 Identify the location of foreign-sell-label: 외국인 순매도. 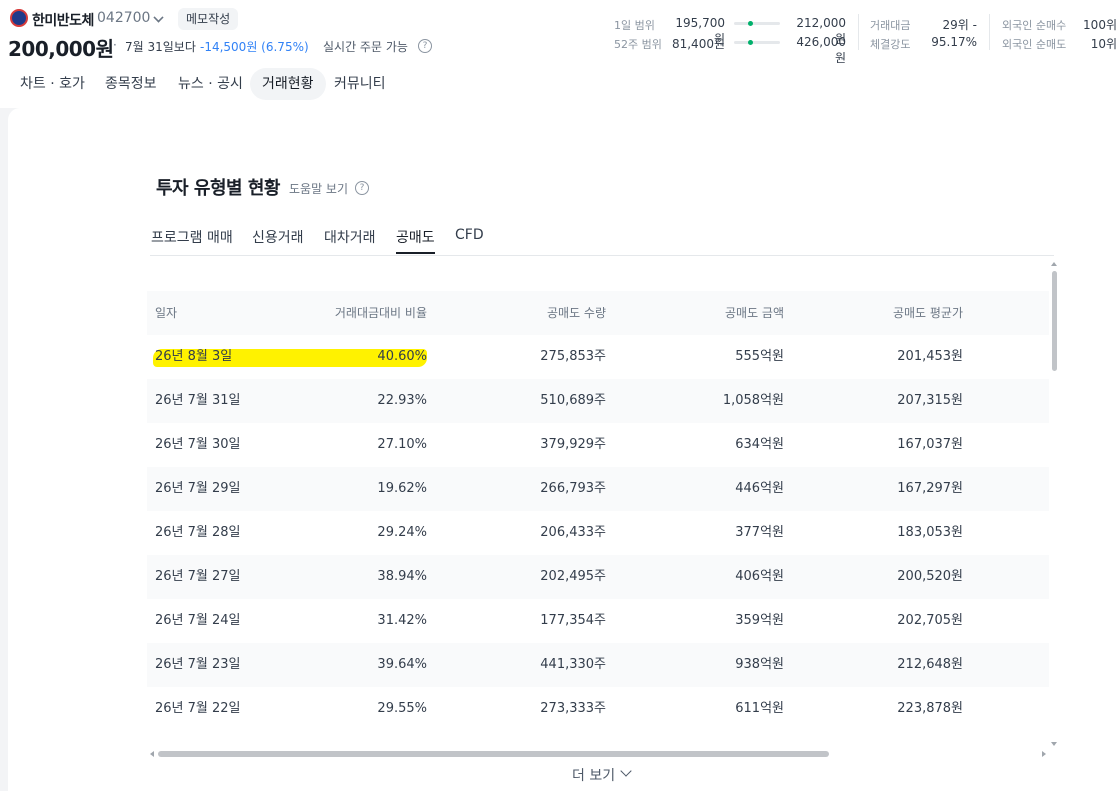
(1034, 44).